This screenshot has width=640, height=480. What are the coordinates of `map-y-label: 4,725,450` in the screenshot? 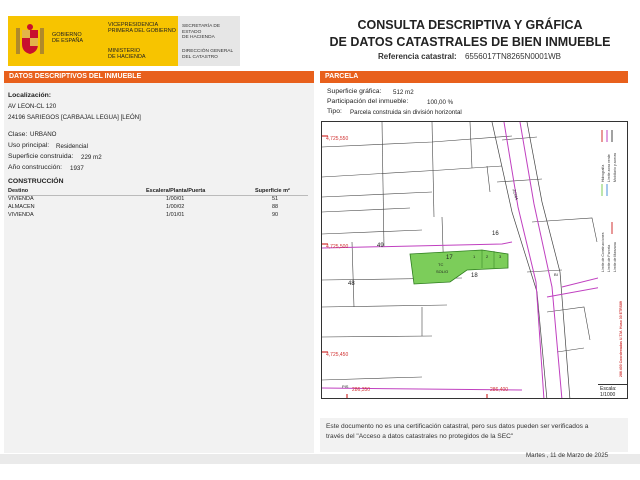 It's located at (337, 355).